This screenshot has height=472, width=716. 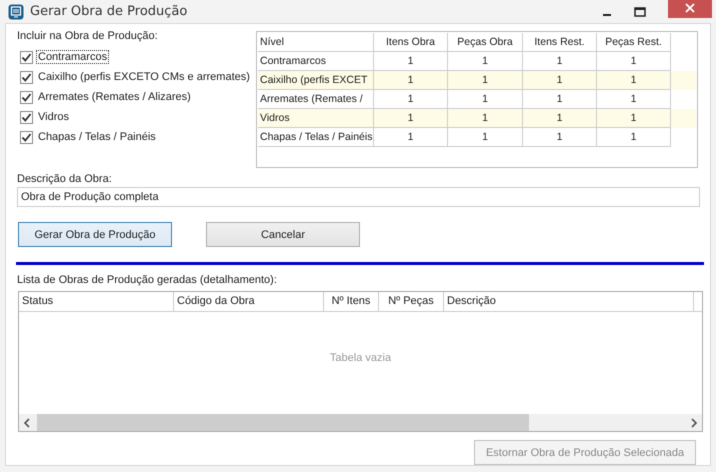 I want to click on column-header: Peças Obra, so click(x=485, y=42).